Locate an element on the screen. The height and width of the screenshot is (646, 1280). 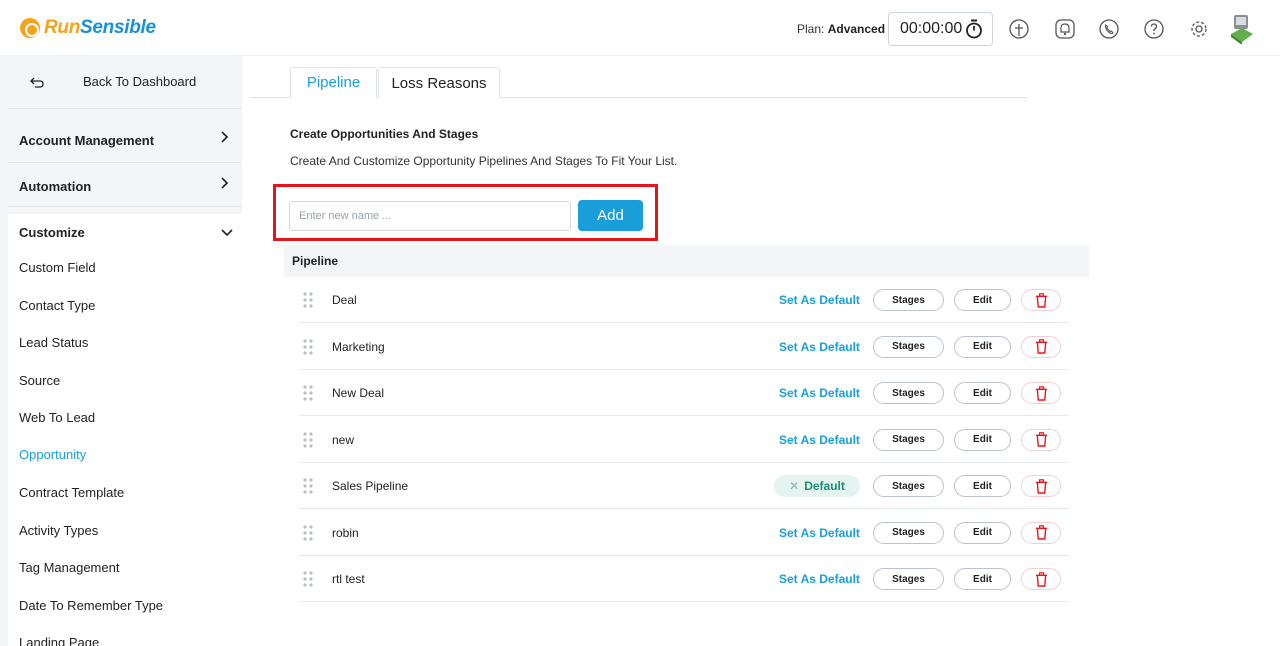
sidebar-item-source: Source is located at coordinates (39, 380).